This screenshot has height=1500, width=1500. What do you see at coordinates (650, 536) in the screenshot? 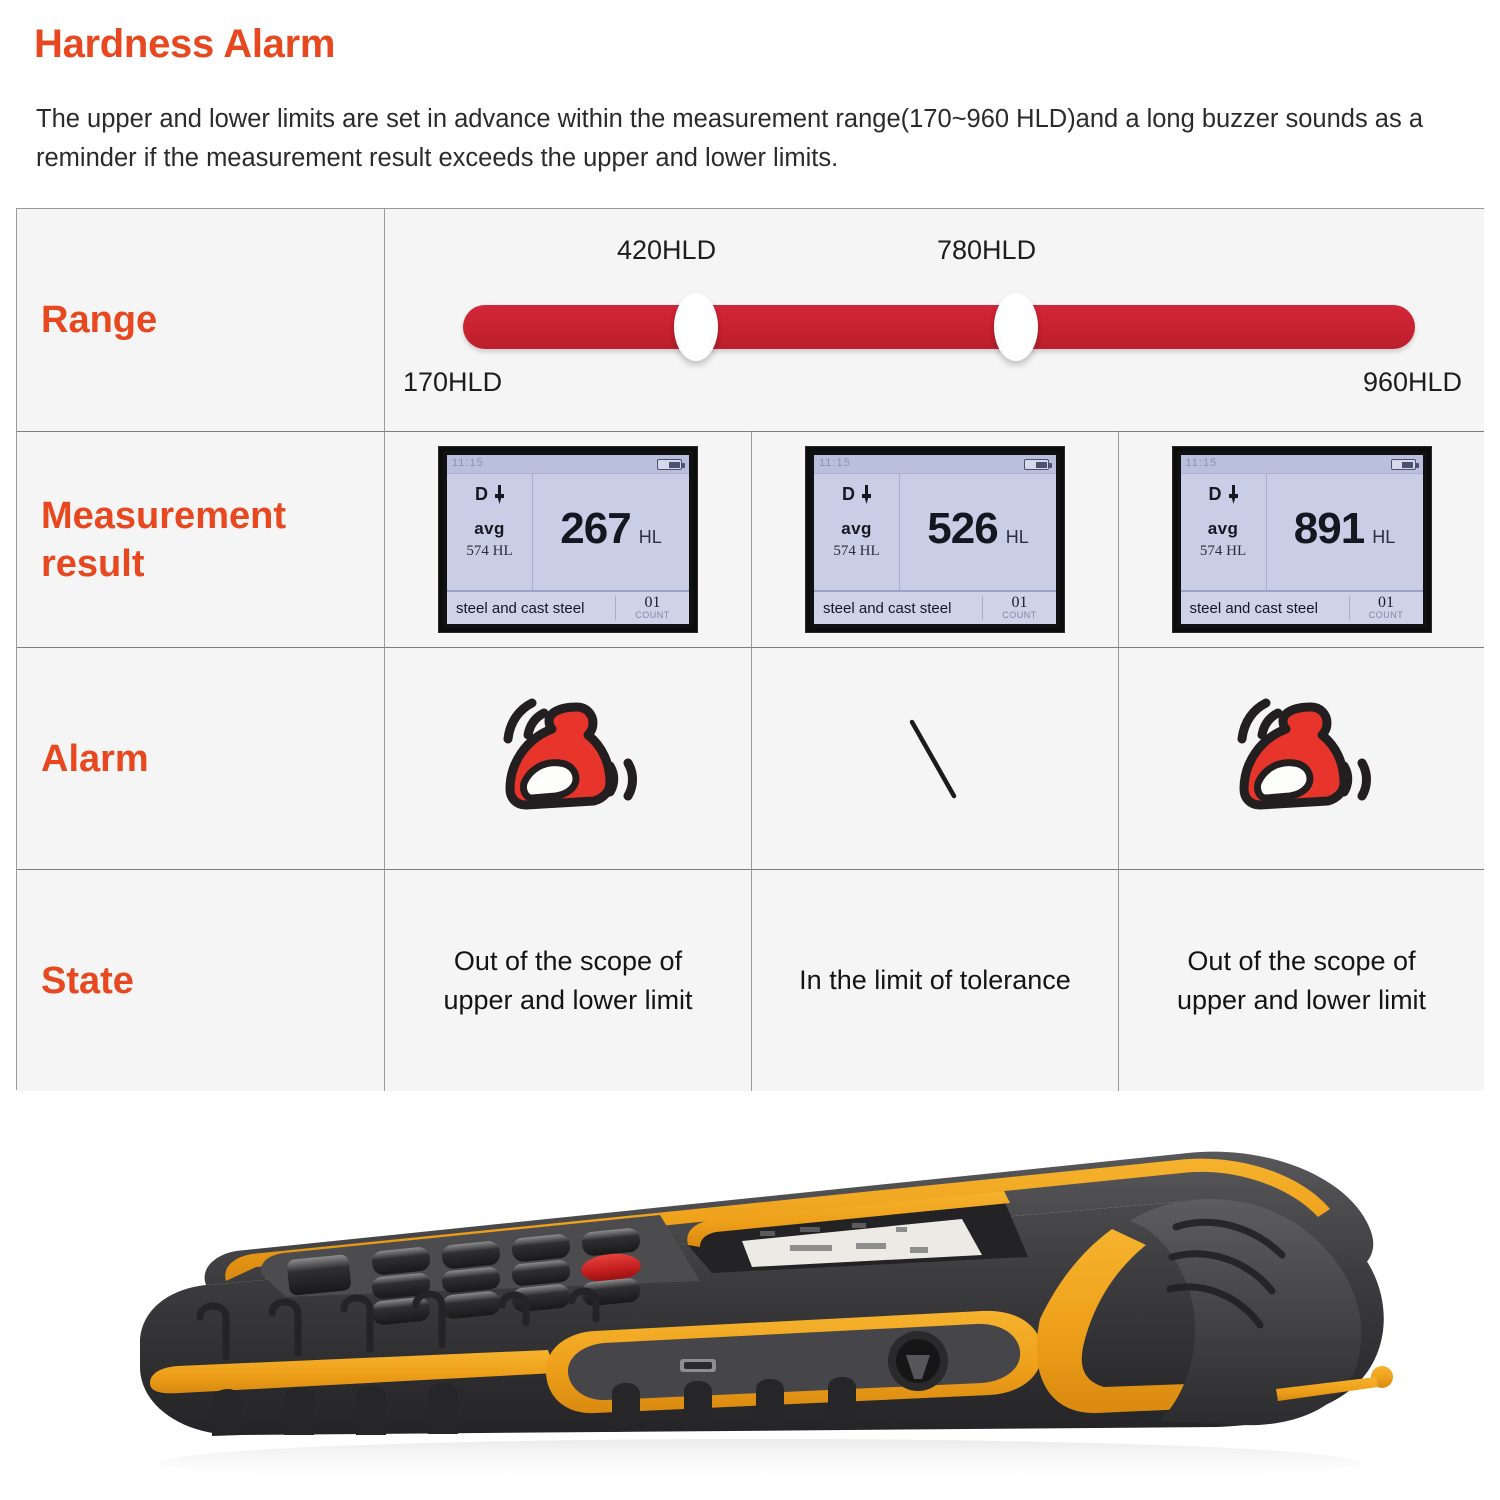
I see `measurement-unit-1: HL` at bounding box center [650, 536].